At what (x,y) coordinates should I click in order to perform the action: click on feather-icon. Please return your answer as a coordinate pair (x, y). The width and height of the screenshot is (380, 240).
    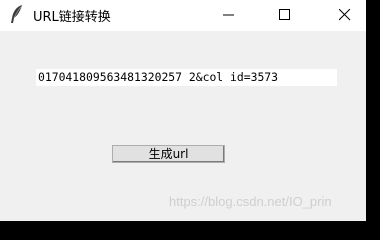
    Looking at the image, I should click on (17, 14).